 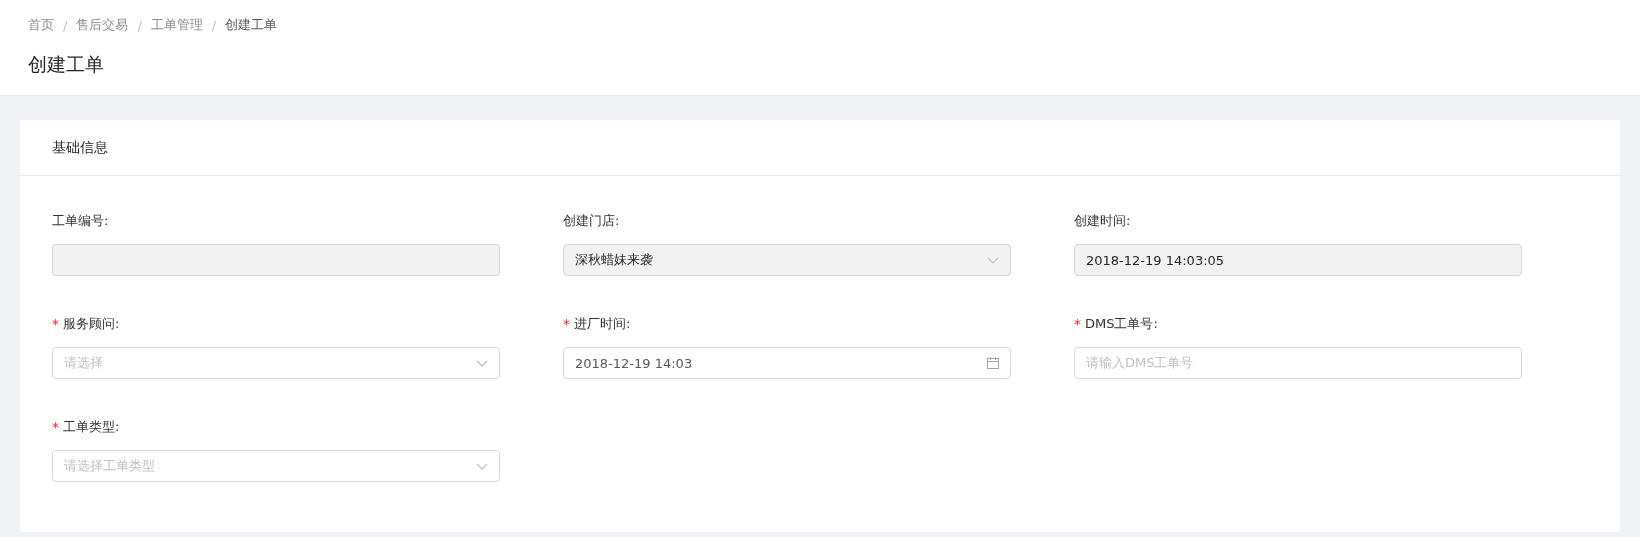 I want to click on select-field: 请选择工单类型, so click(x=276, y=466).